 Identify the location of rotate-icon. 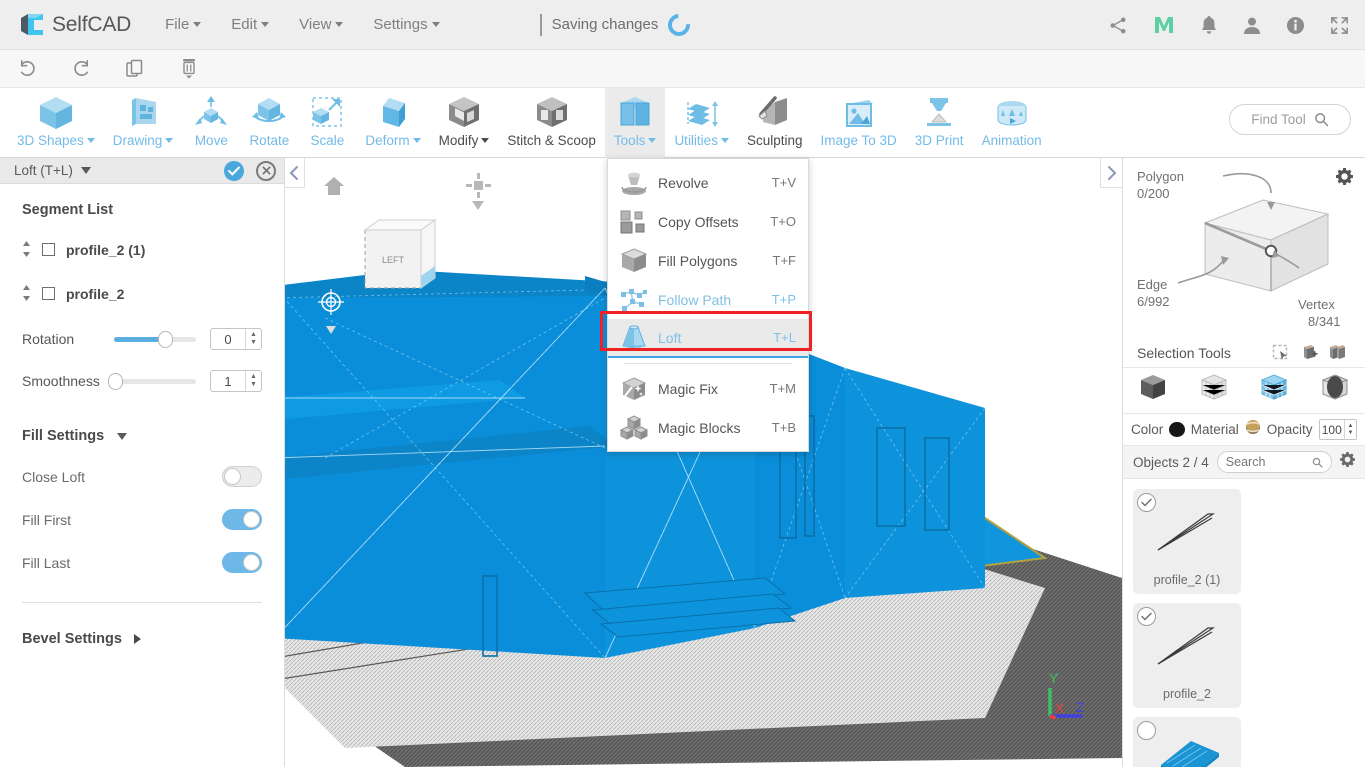
(269, 113).